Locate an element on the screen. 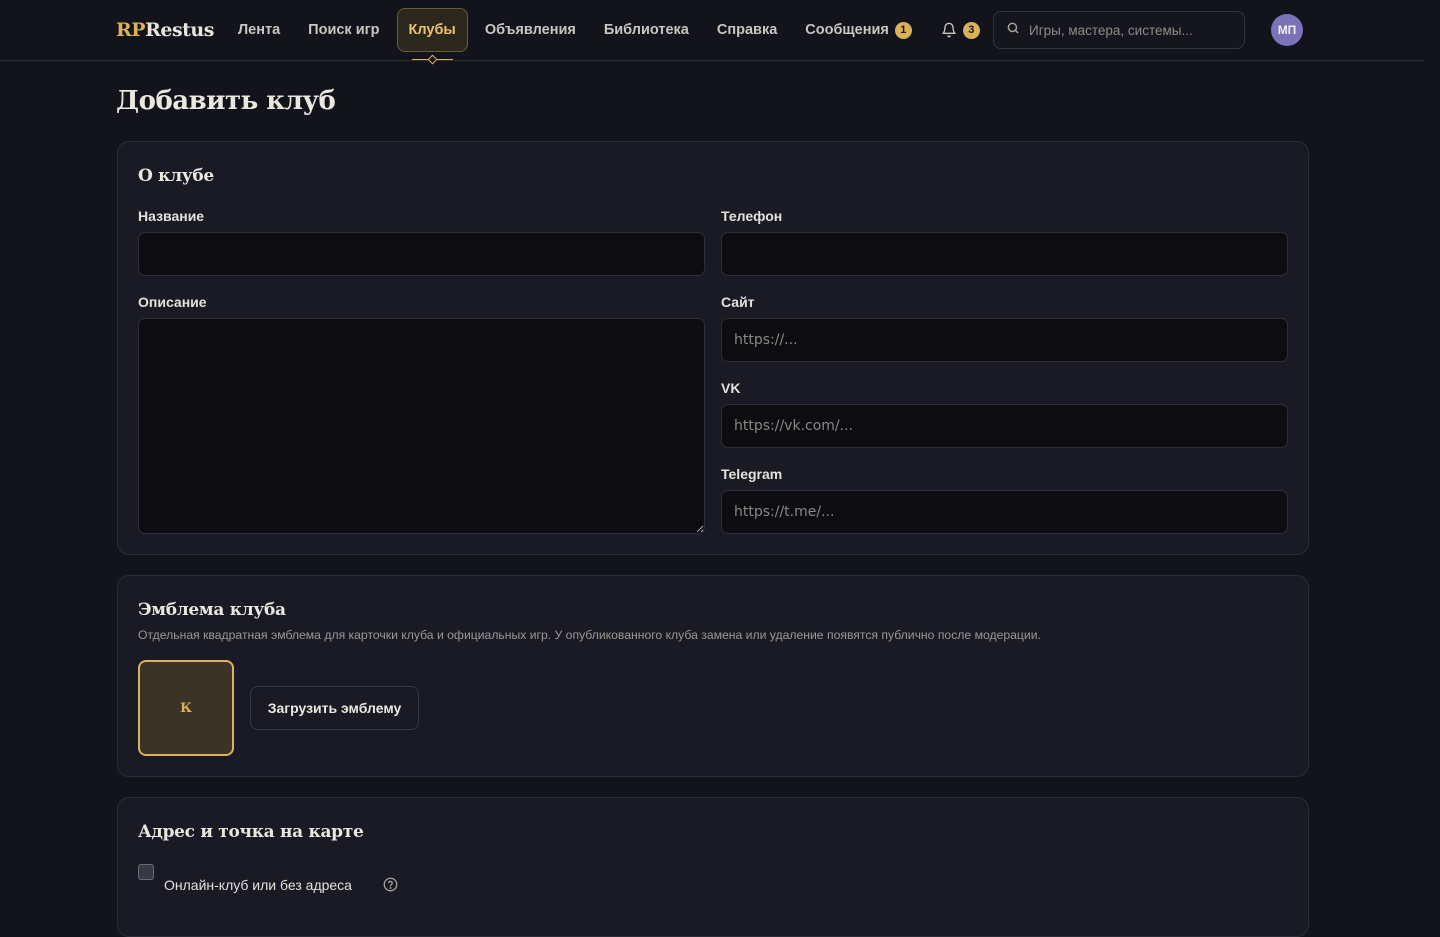 Image resolution: width=1440 pixels, height=937 pixels. nav-item-announcements: Объявления is located at coordinates (530, 30).